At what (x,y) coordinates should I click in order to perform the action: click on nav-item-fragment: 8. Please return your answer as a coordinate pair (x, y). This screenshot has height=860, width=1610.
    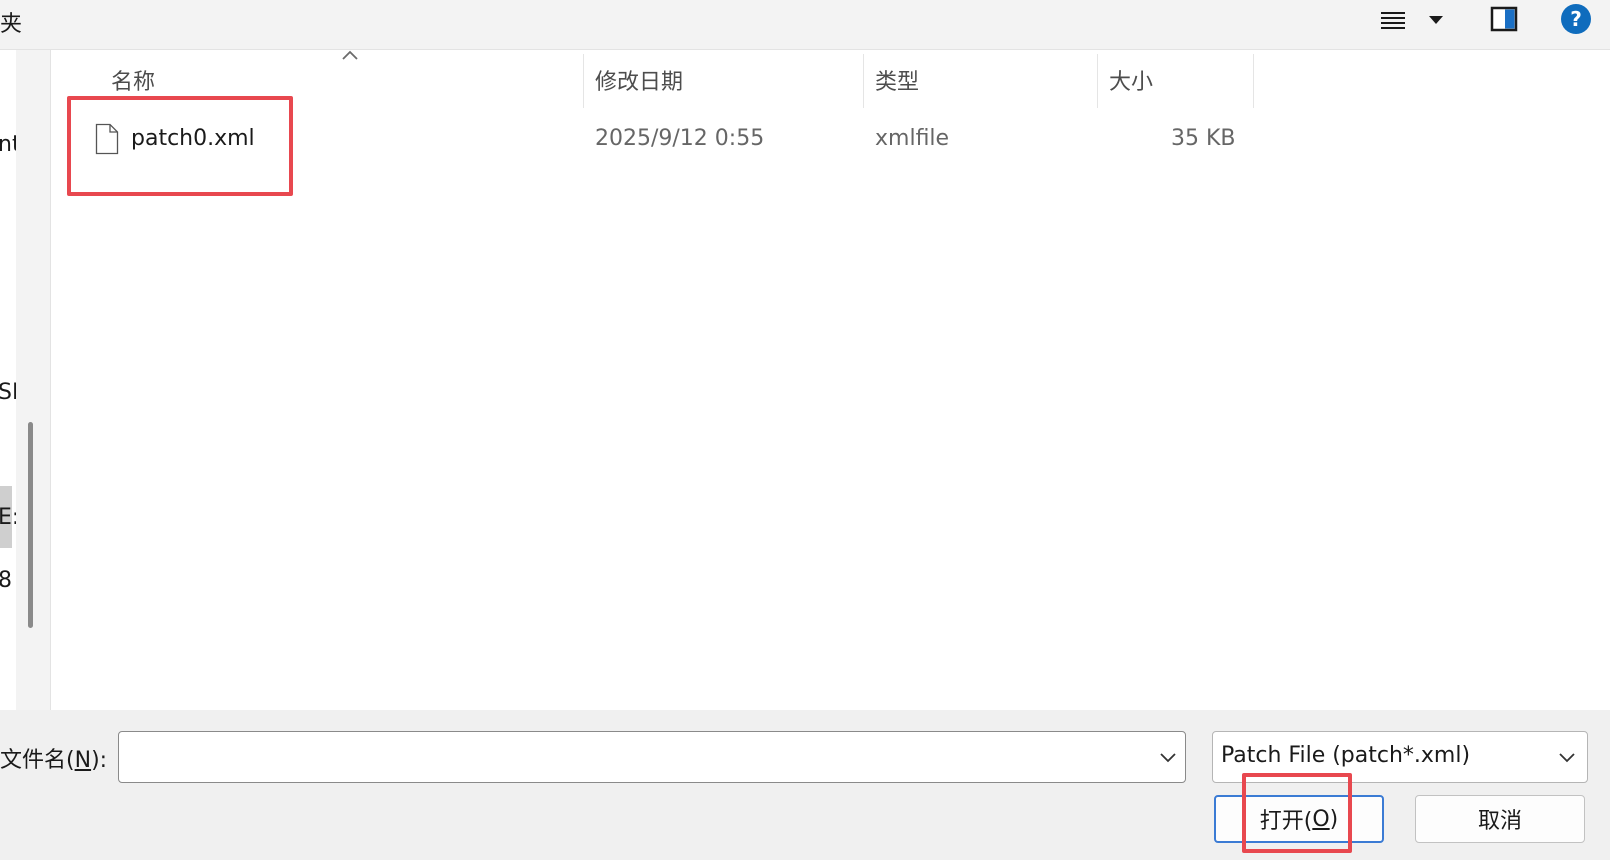
    Looking at the image, I should click on (6, 580).